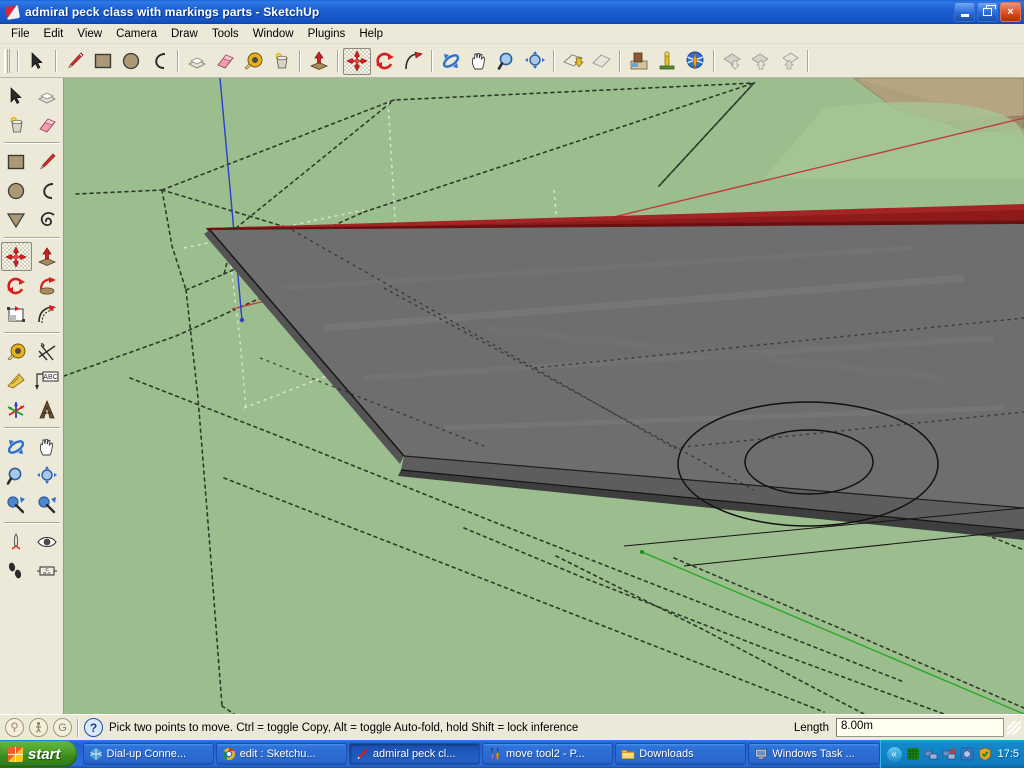 The image size is (1024, 768). What do you see at coordinates (37, 61) in the screenshot?
I see `select-tool-button` at bounding box center [37, 61].